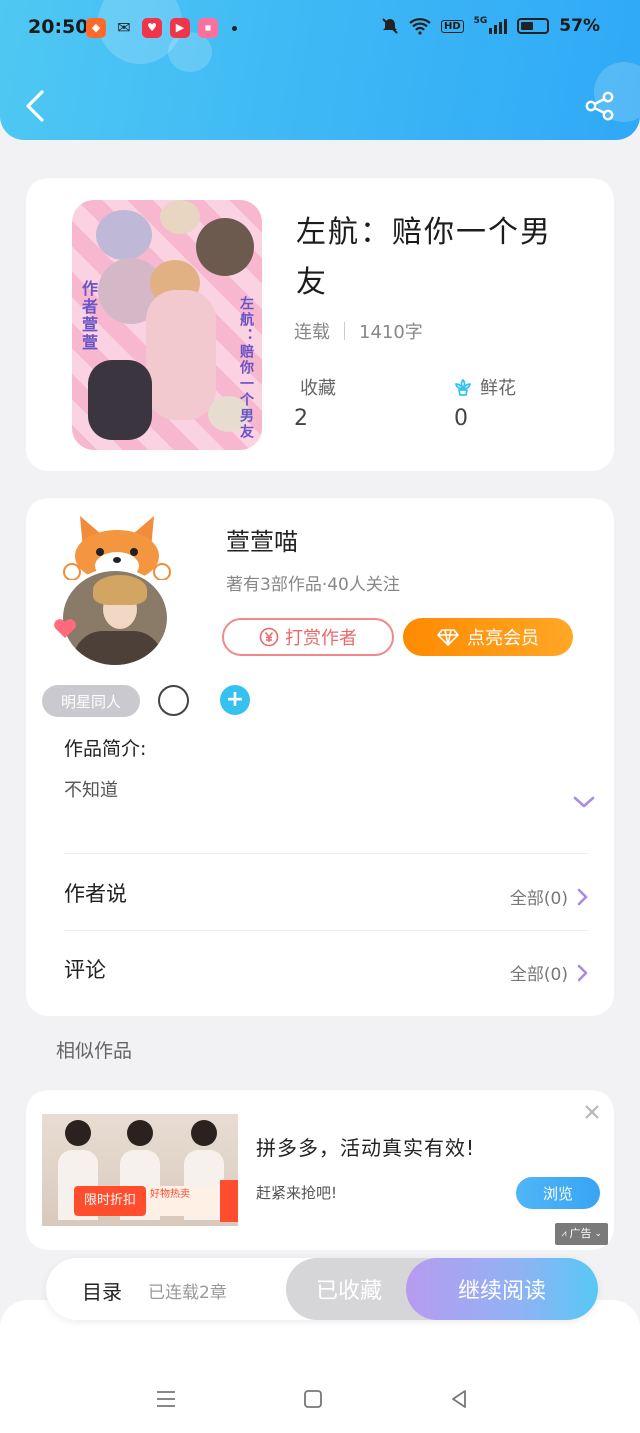 Image resolution: width=640 pixels, height=1433 pixels. What do you see at coordinates (558, 1193) in the screenshot?
I see `ad-browse-button: 浏览` at bounding box center [558, 1193].